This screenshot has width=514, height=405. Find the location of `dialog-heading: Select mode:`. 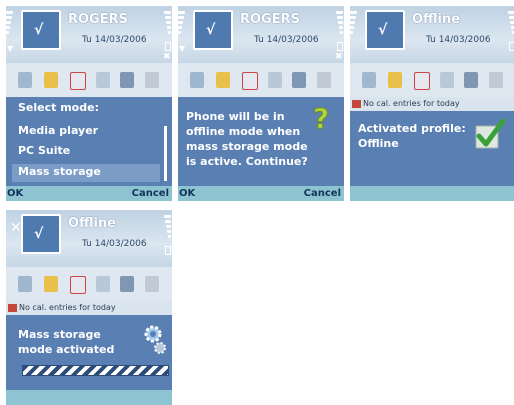

dialog-heading: Select mode: is located at coordinates (58, 107).